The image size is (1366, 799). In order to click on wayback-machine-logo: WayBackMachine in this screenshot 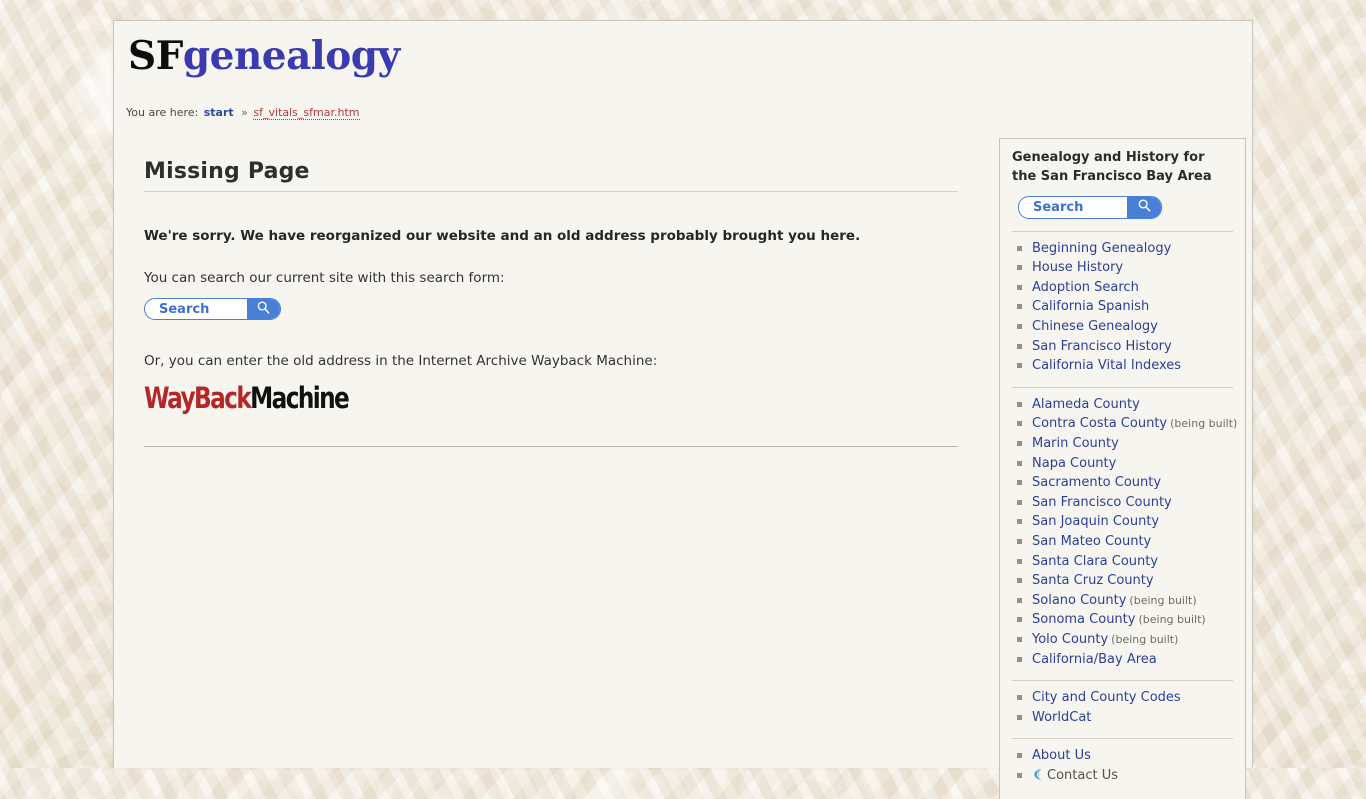, I will do `click(247, 398)`.